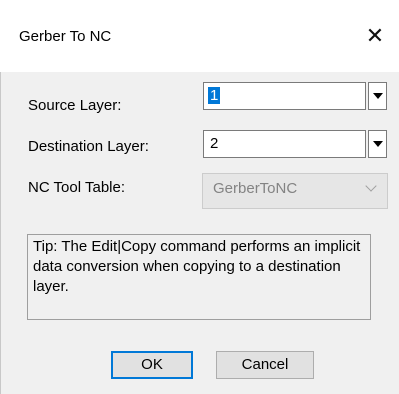 The image size is (399, 394). I want to click on destination-layer-label: Destination Layer:, so click(88, 146).